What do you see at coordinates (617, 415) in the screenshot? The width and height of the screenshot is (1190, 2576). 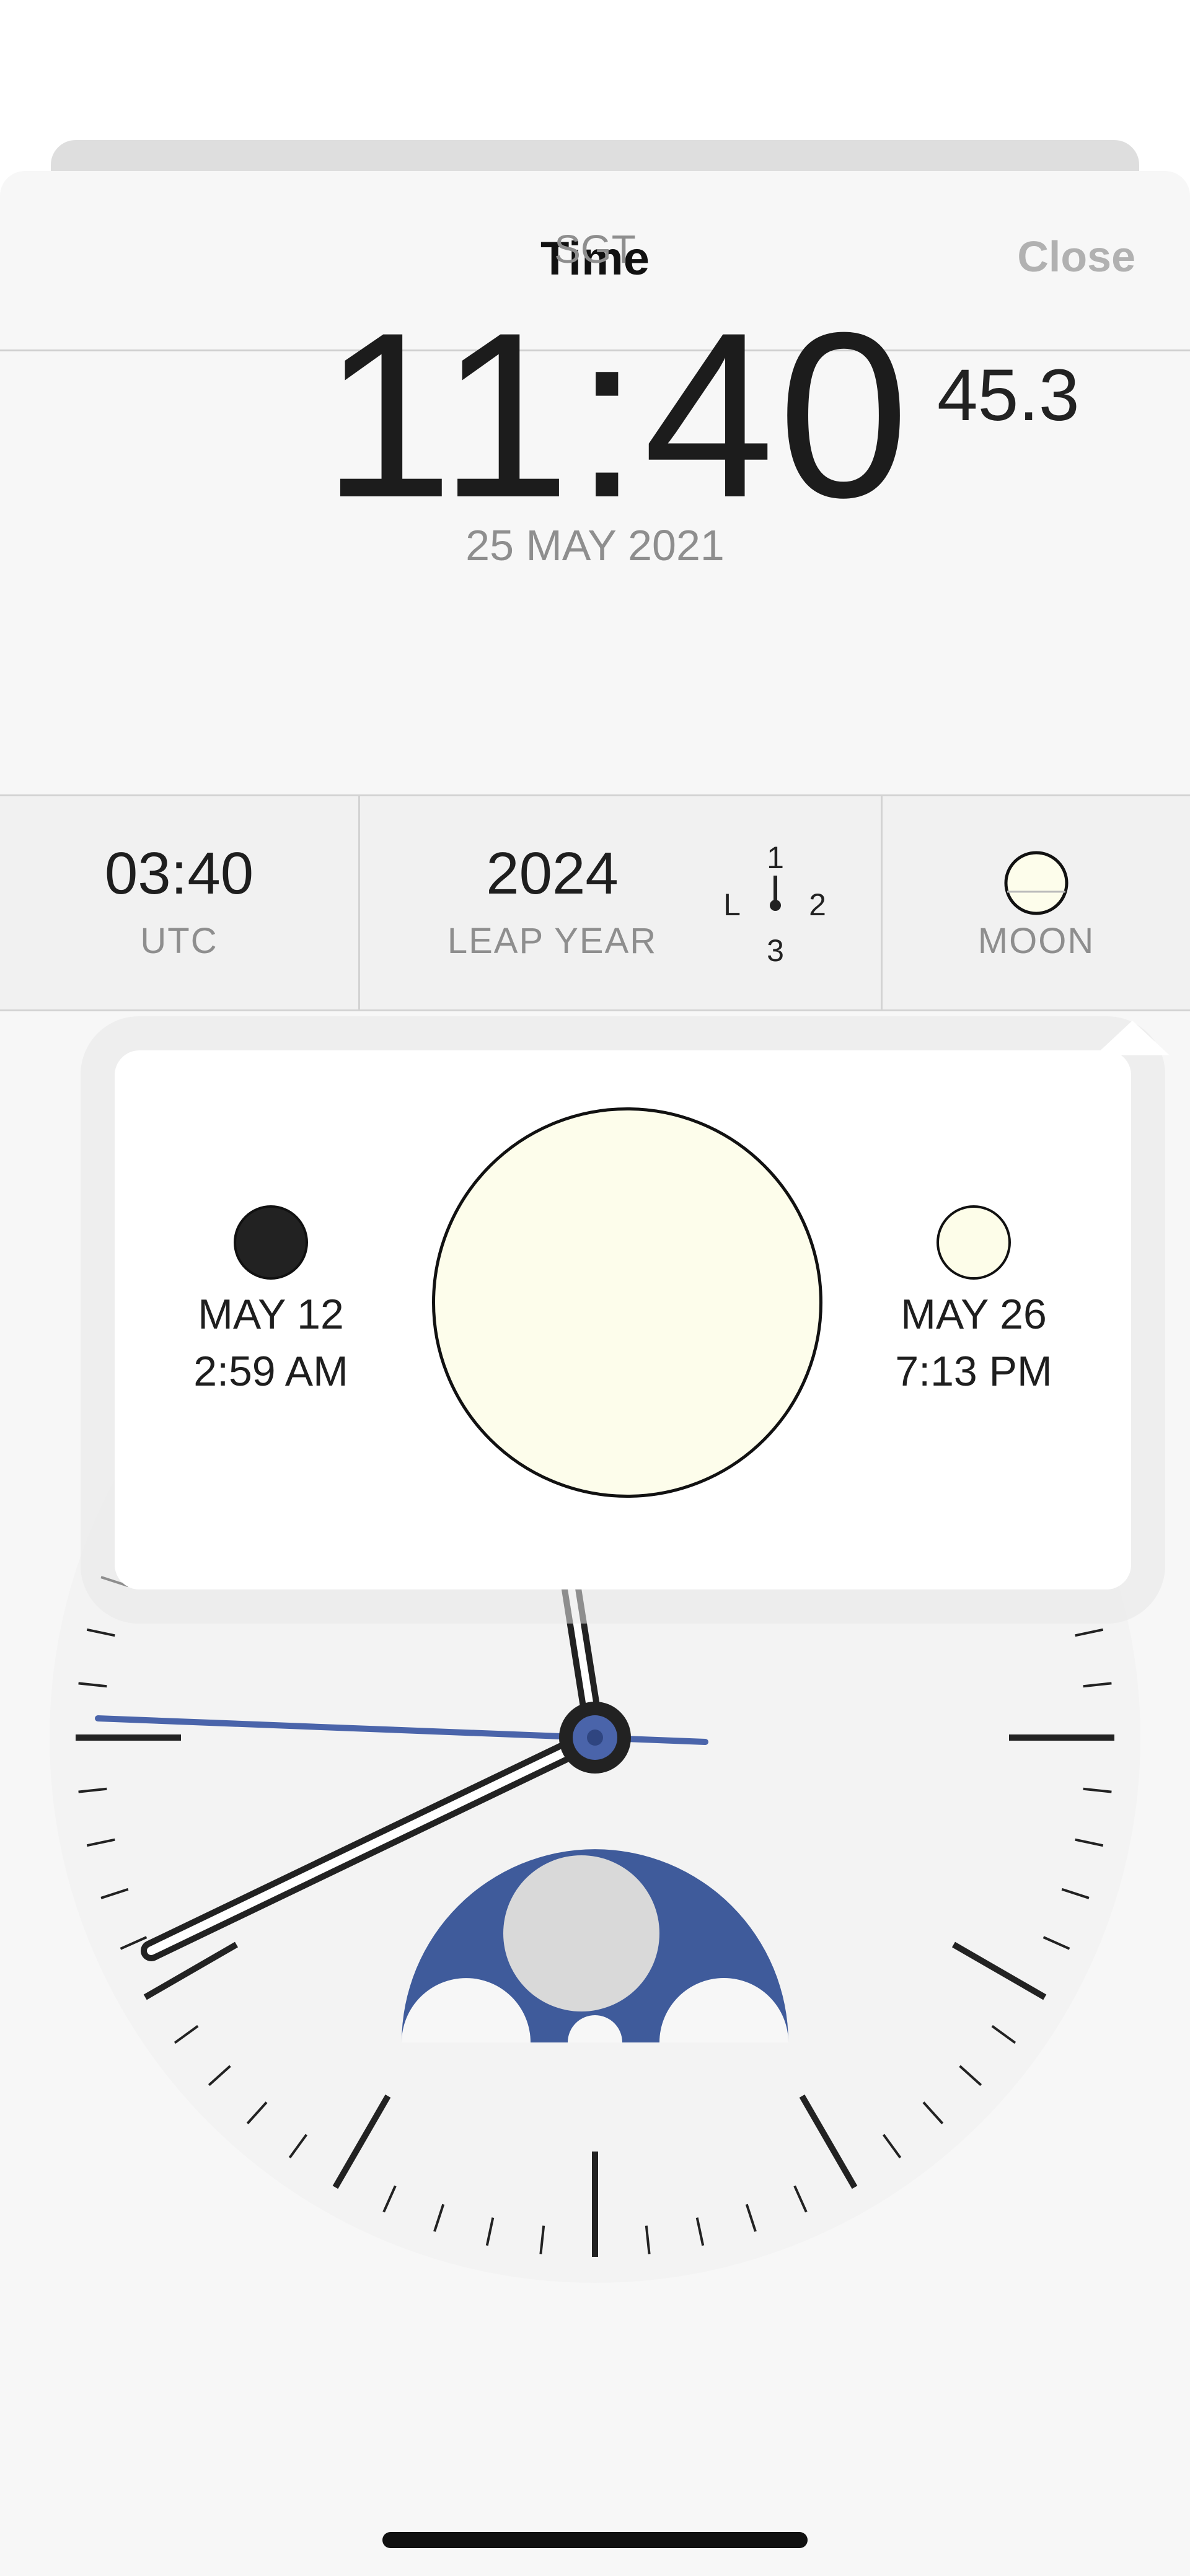 I see `main-time: 11:40` at bounding box center [617, 415].